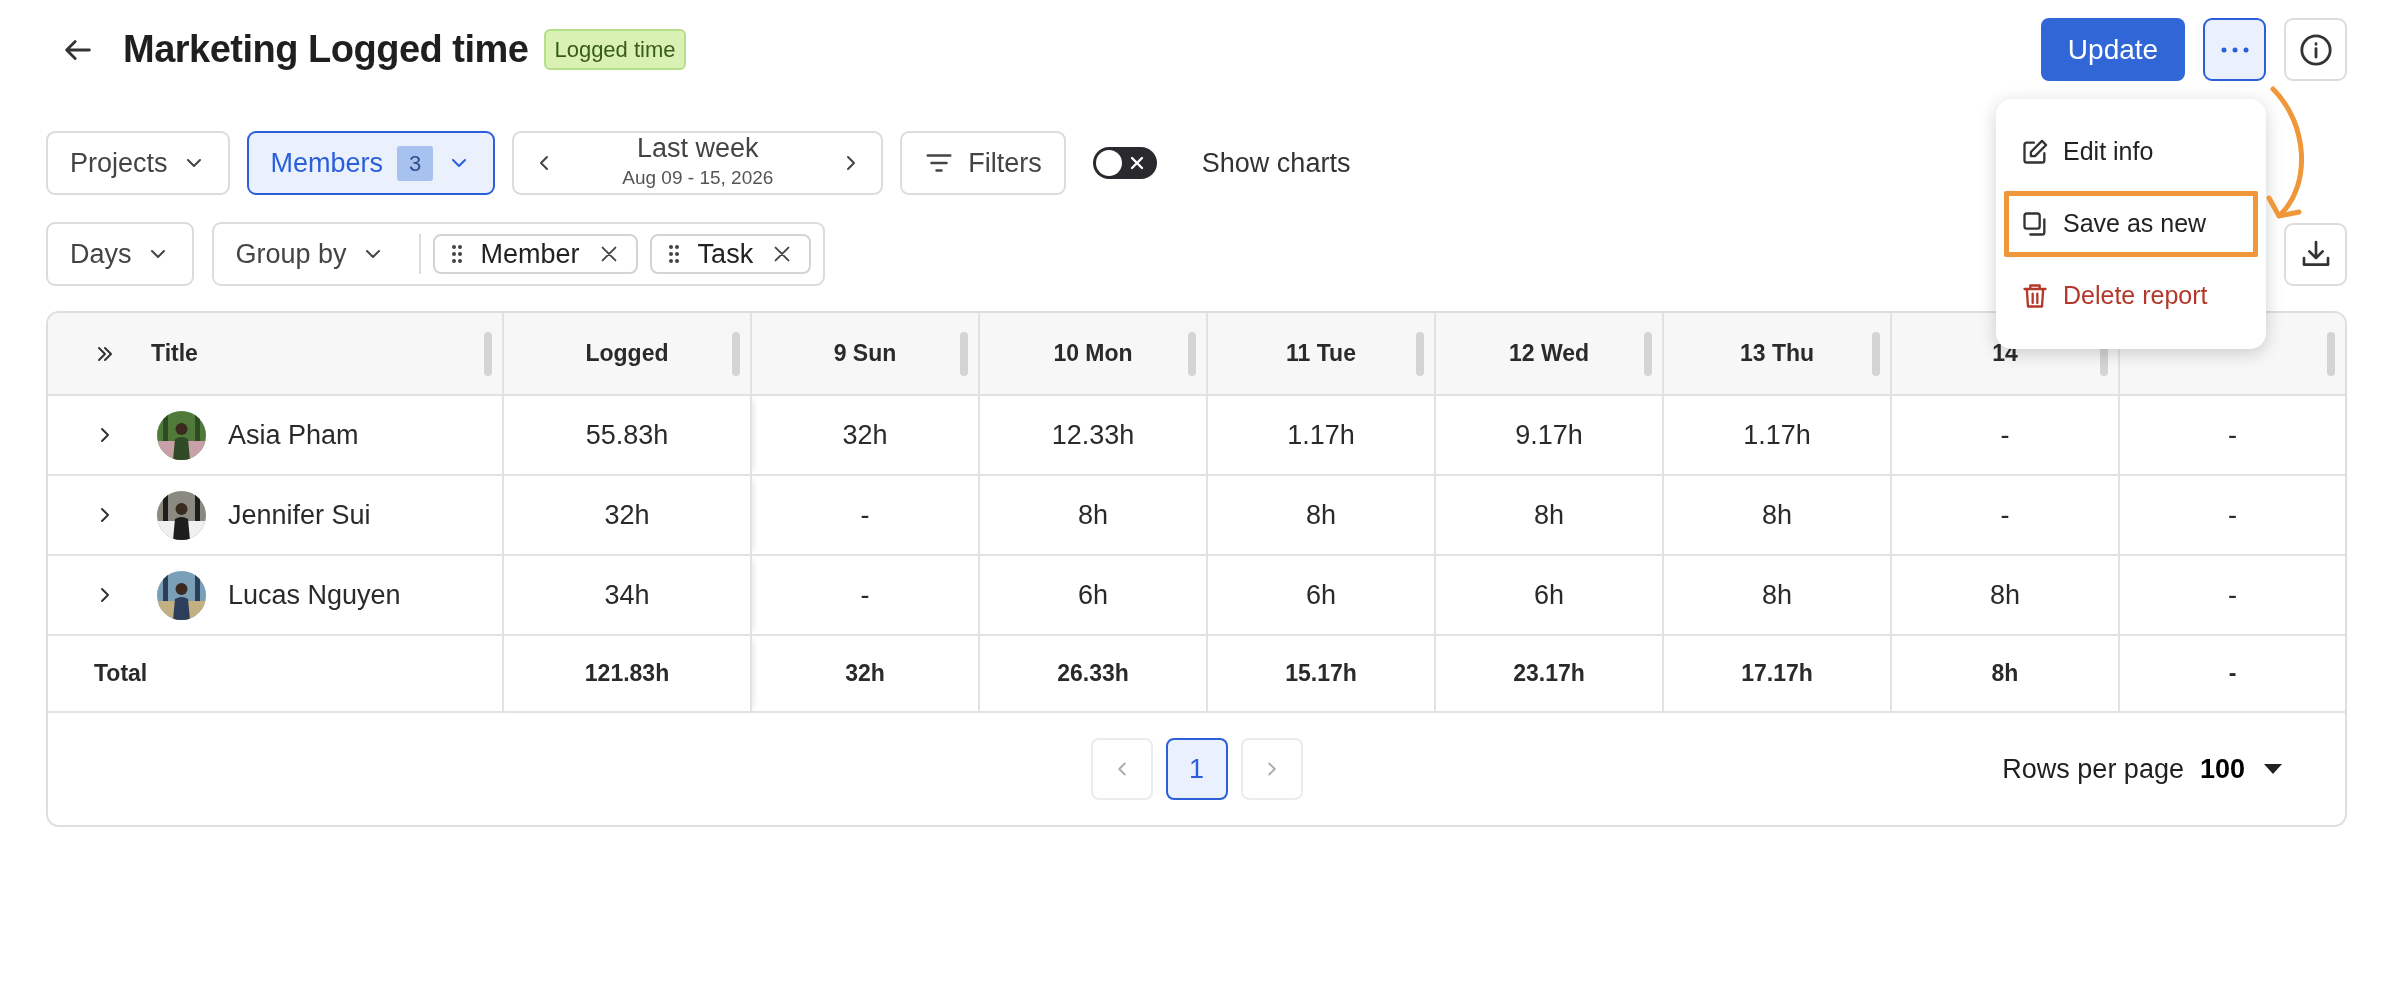  Describe the element at coordinates (2273, 769) in the screenshot. I see `caret-icon` at that location.